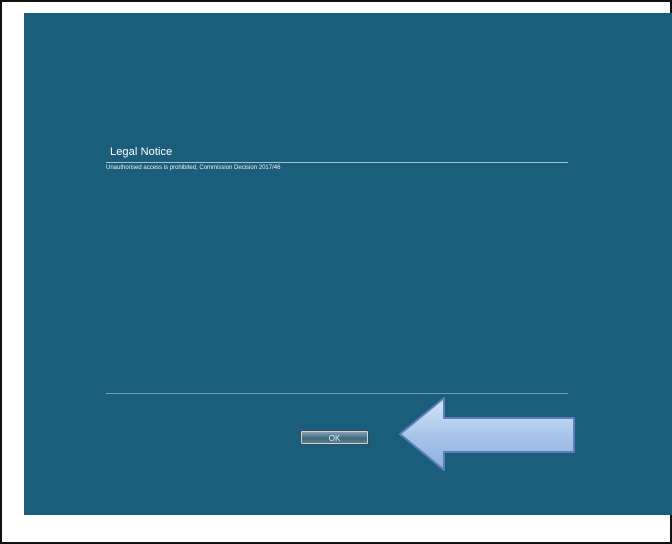 The height and width of the screenshot is (544, 672). What do you see at coordinates (334, 437) in the screenshot?
I see `ok-button: OK` at bounding box center [334, 437].